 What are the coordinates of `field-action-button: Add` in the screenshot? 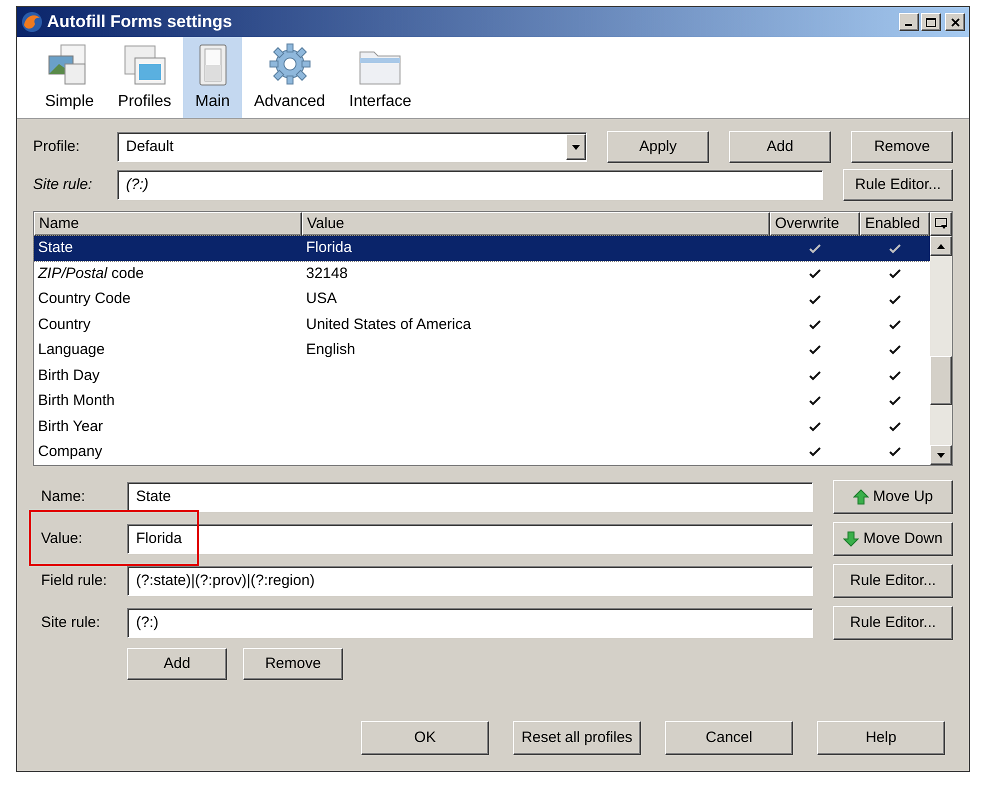 It's located at (177, 664).